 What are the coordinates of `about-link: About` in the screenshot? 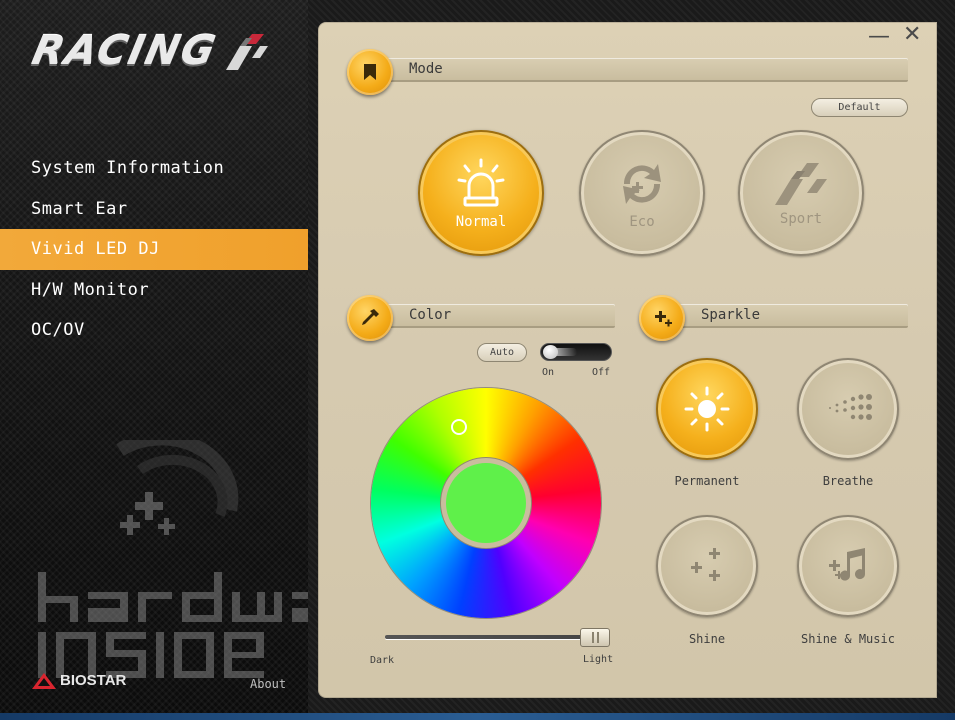 It's located at (268, 684).